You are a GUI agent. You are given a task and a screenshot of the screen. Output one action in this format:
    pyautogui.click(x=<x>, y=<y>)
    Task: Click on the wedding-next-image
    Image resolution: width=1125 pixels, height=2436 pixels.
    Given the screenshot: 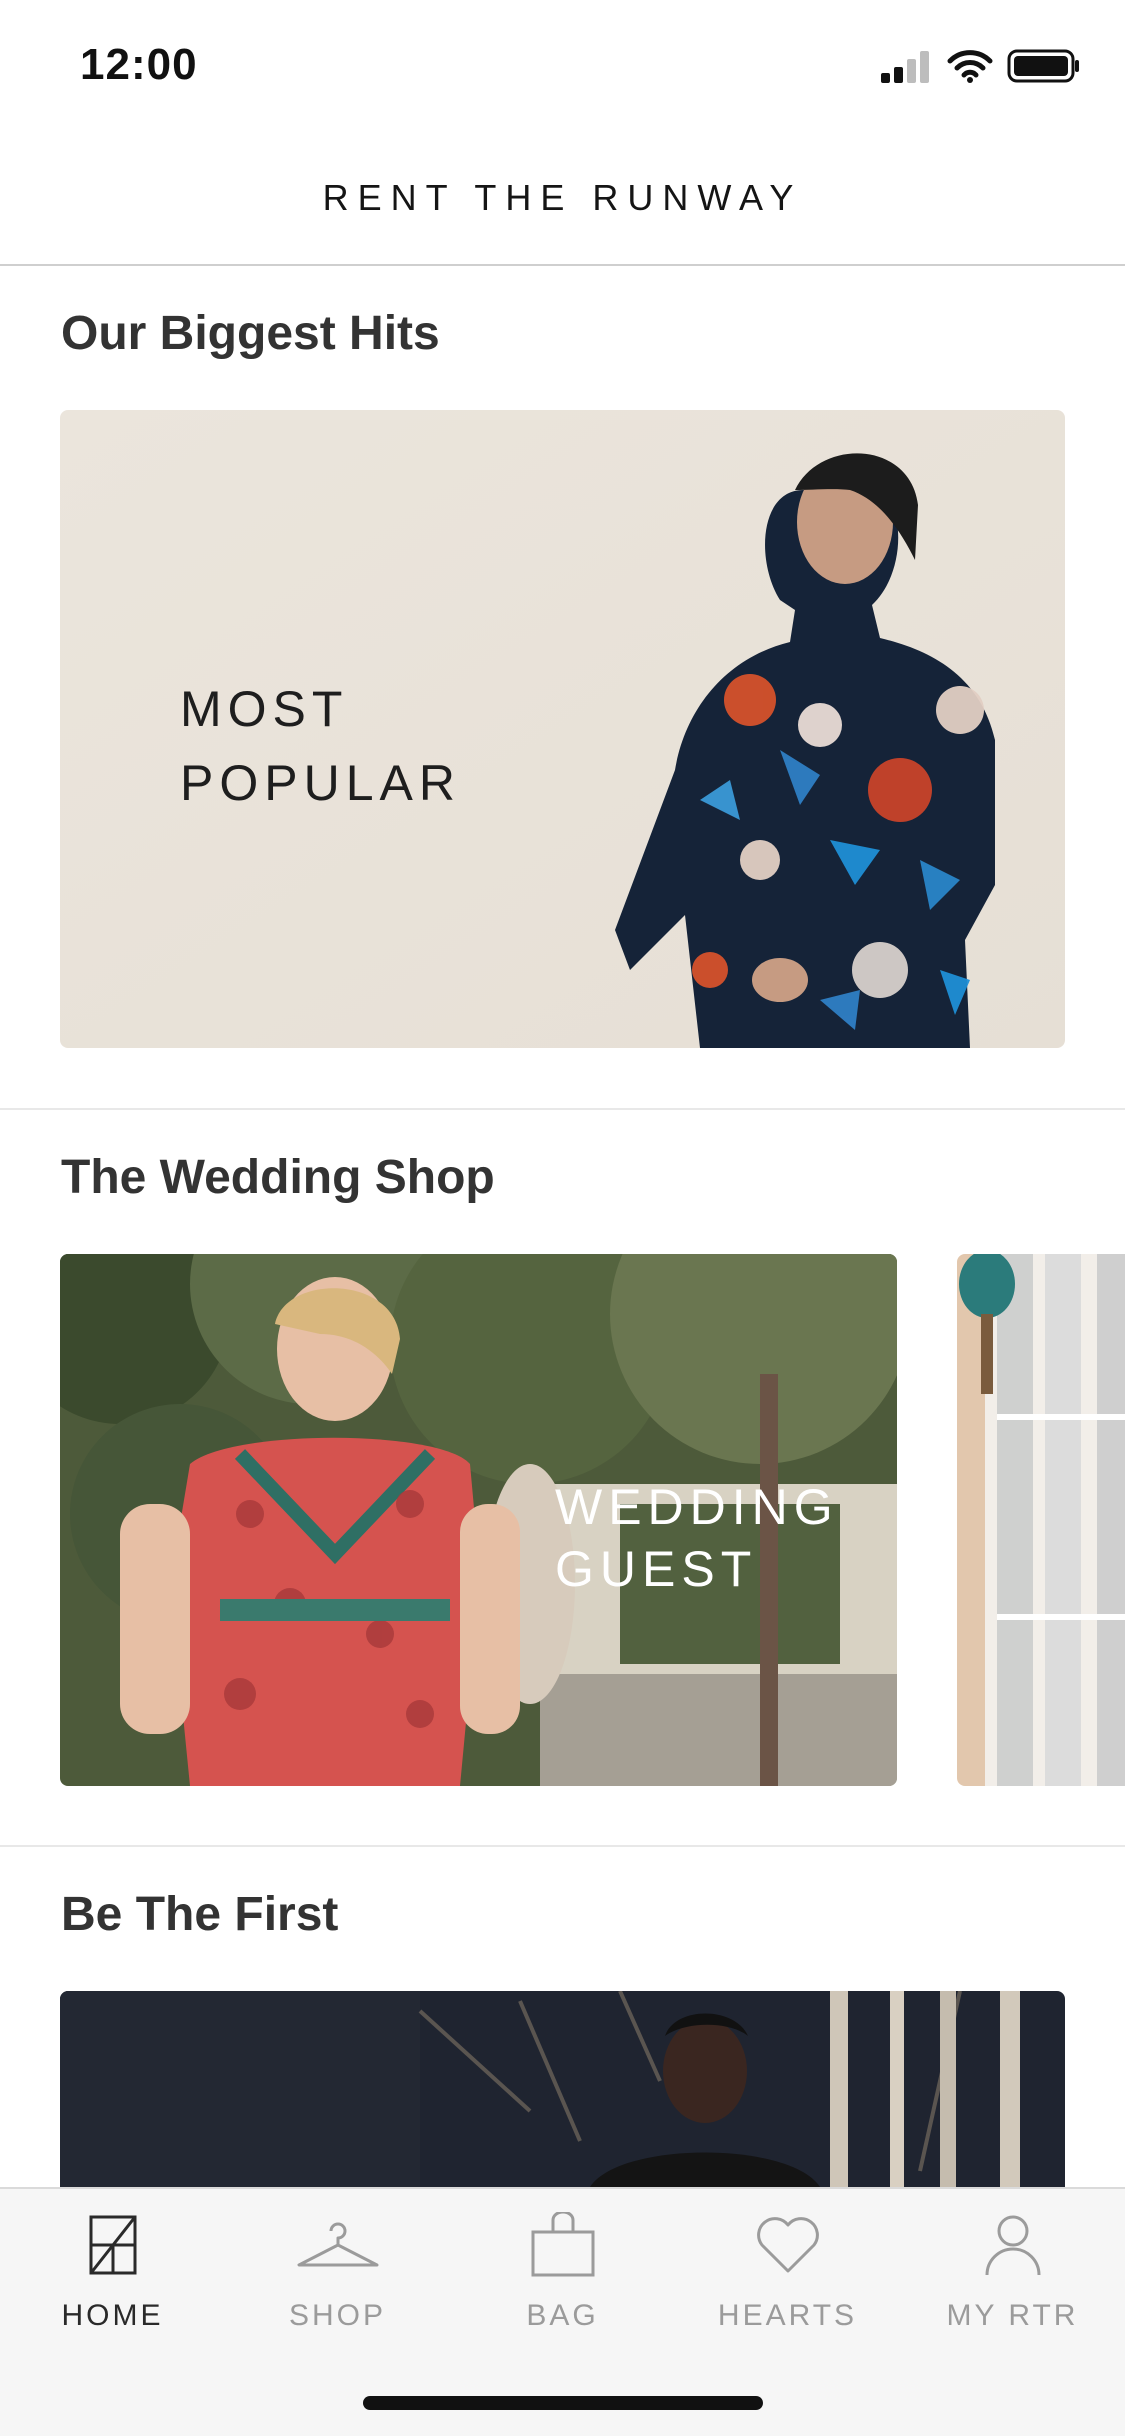 What is the action you would take?
    pyautogui.click(x=1041, y=1520)
    